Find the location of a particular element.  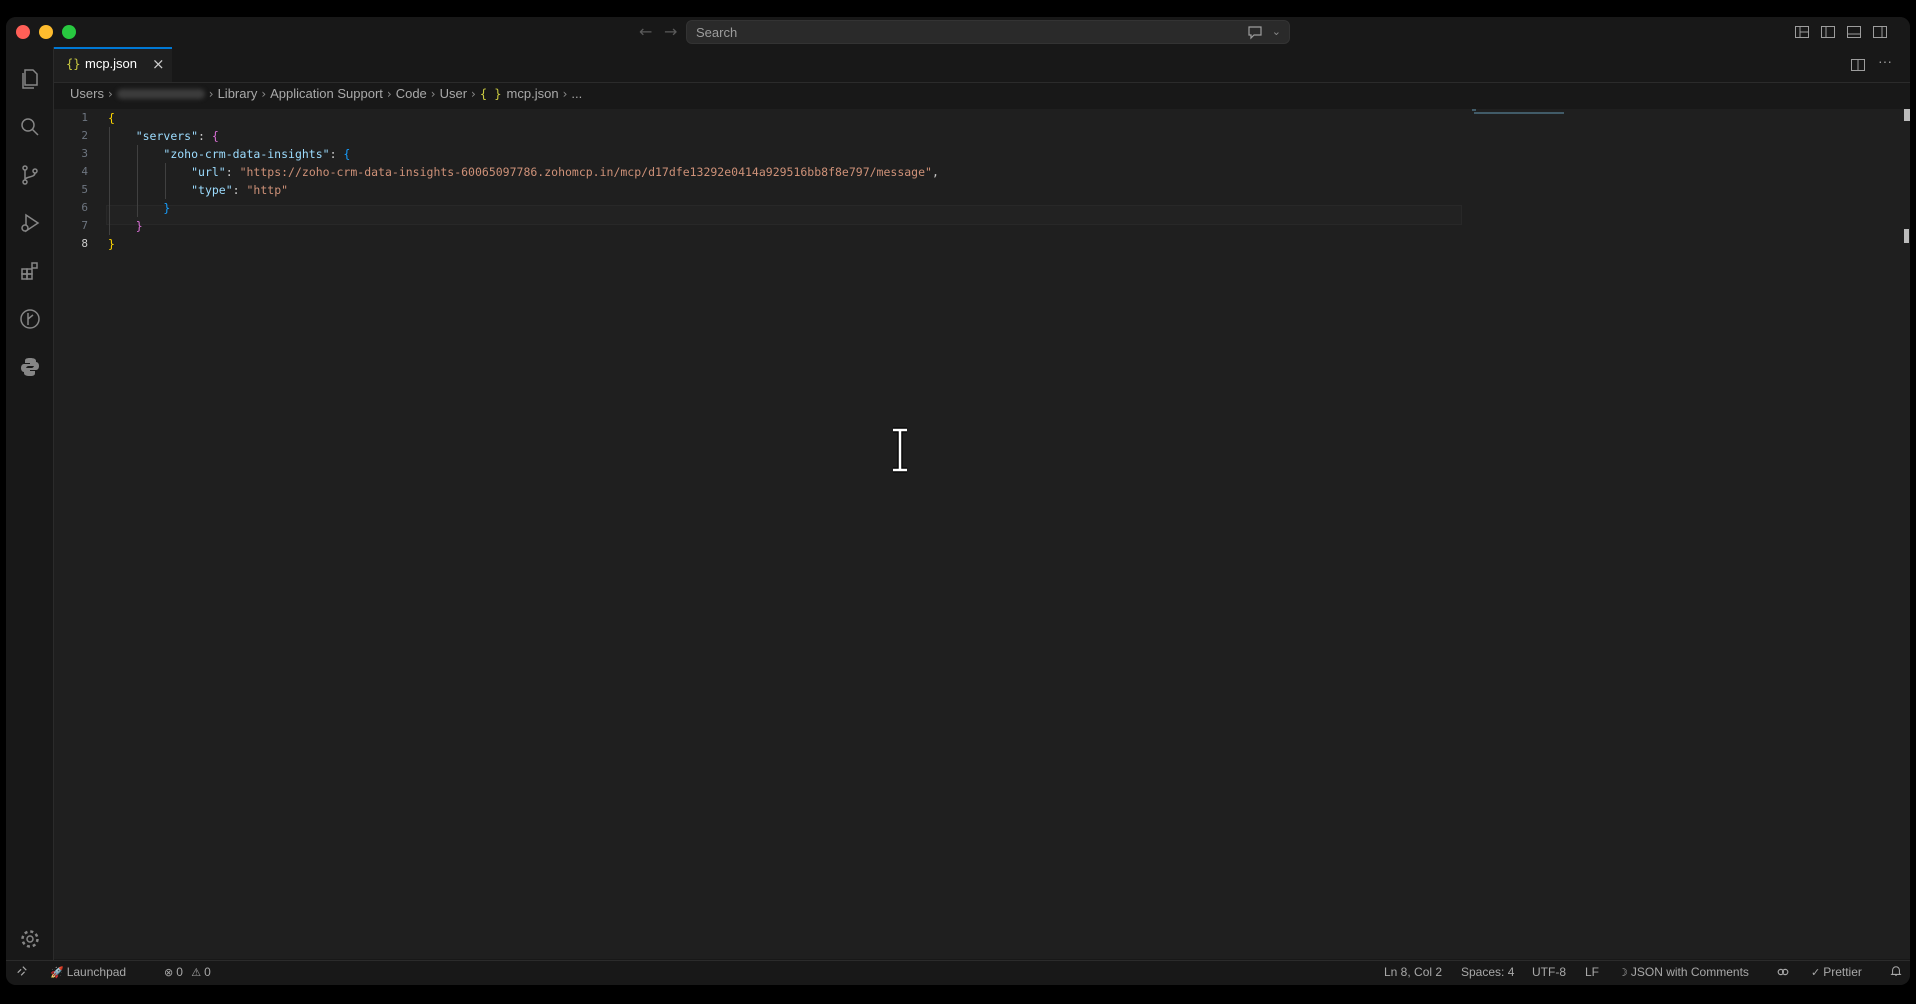

language-mode: ☽ JSON with Comments is located at coordinates (1683, 972).